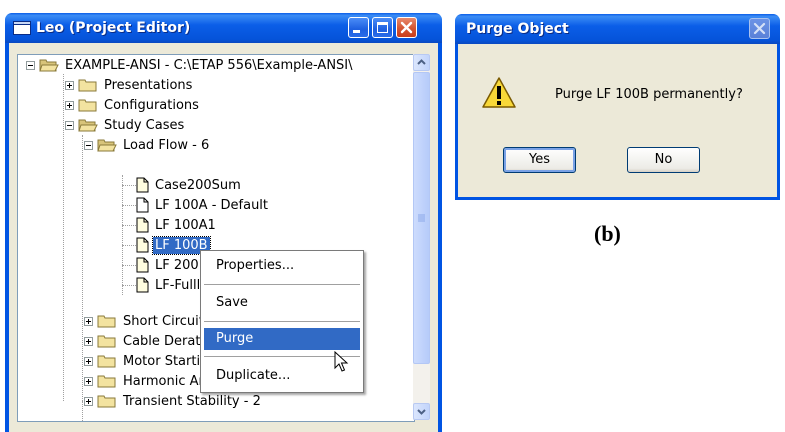 Image resolution: width=785 pixels, height=432 pixels. What do you see at coordinates (166, 145) in the screenshot?
I see `tree-item-label: Load Flow - 6` at bounding box center [166, 145].